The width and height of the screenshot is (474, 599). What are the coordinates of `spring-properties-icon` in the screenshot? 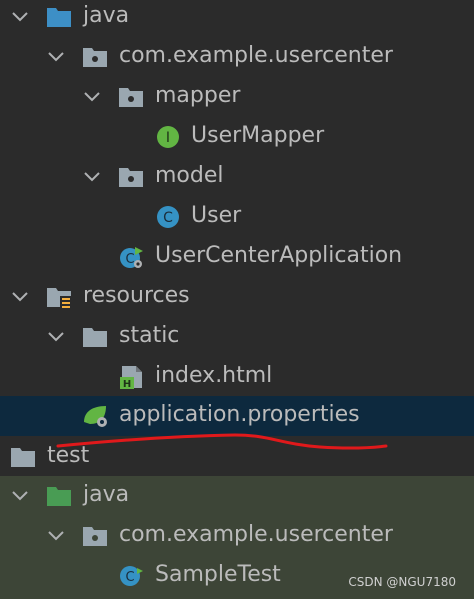 It's located at (95, 416).